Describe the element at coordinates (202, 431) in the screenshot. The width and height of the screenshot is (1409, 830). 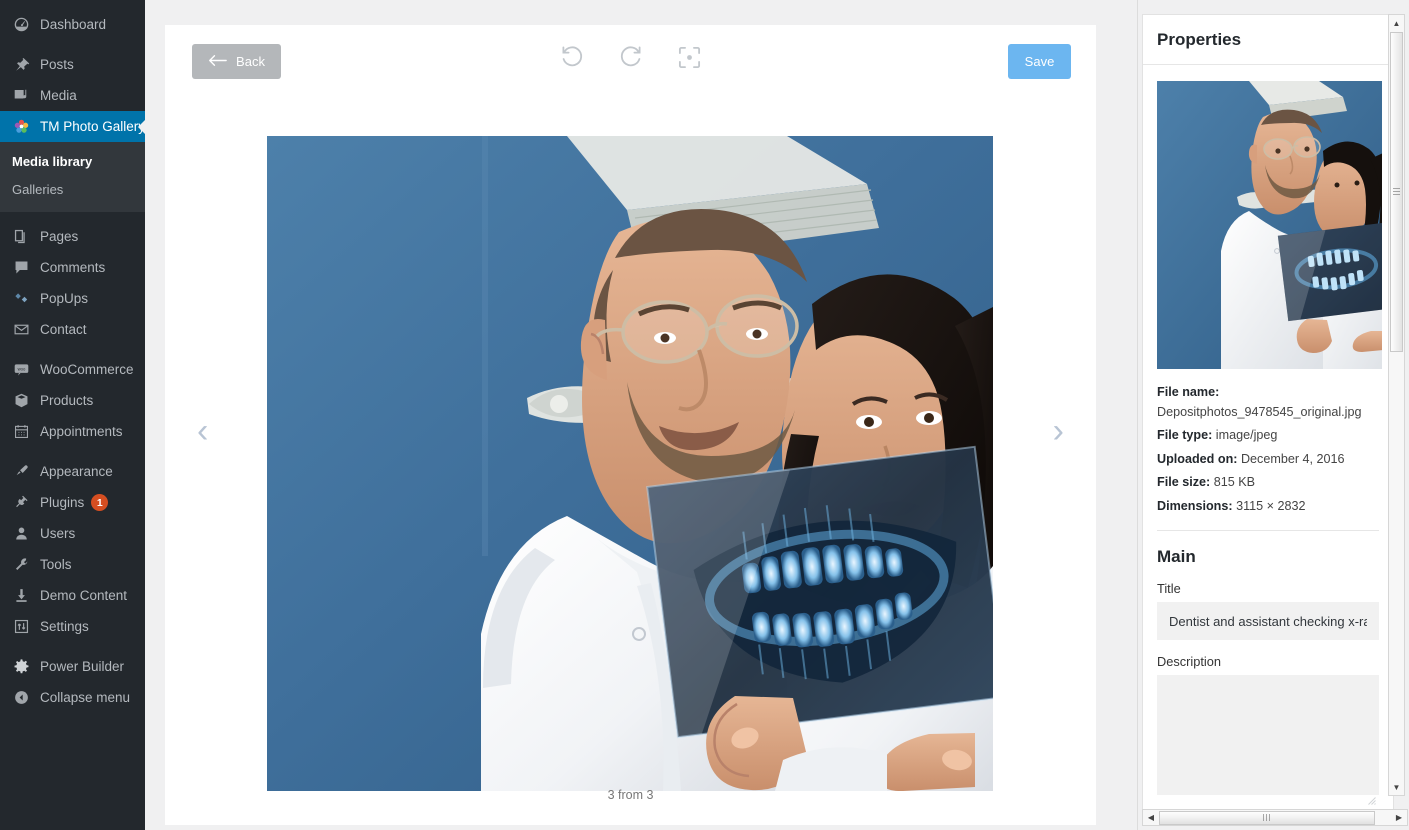
I see `prev-image-arrow: ‹` at that location.